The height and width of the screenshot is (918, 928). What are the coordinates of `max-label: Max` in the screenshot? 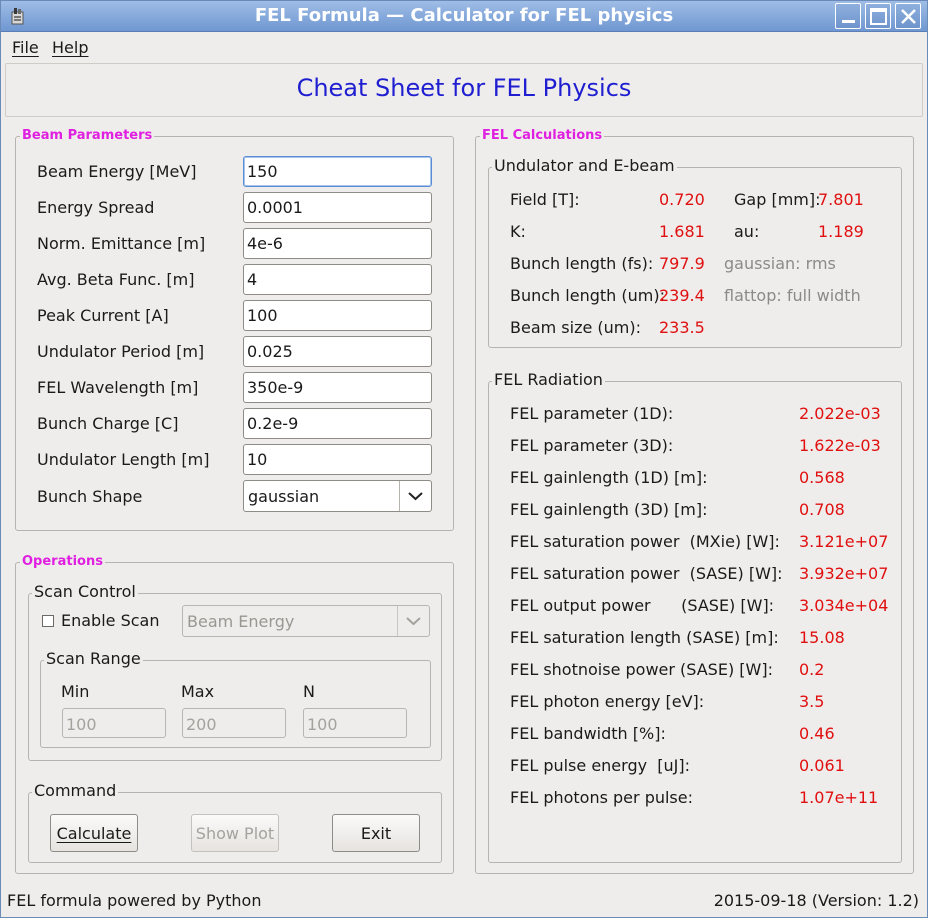 It's located at (198, 691).